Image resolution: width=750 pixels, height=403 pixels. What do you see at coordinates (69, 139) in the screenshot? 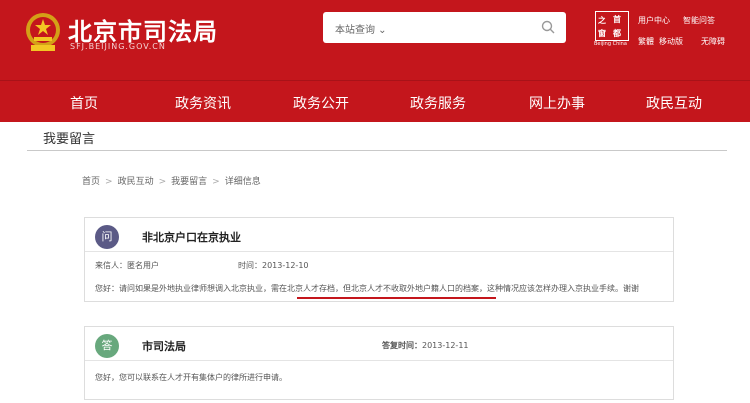
I see `section-title: 我要留言` at bounding box center [69, 139].